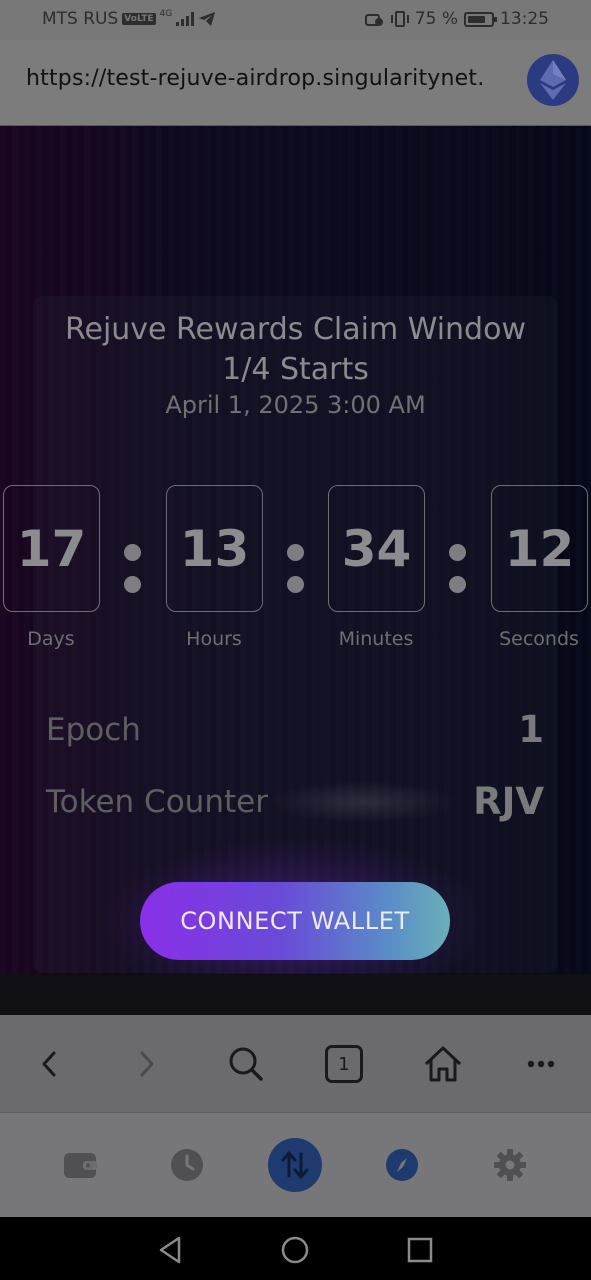 The height and width of the screenshot is (1280, 591). Describe the element at coordinates (373, 20) in the screenshot. I see `notification-off-icon` at that location.